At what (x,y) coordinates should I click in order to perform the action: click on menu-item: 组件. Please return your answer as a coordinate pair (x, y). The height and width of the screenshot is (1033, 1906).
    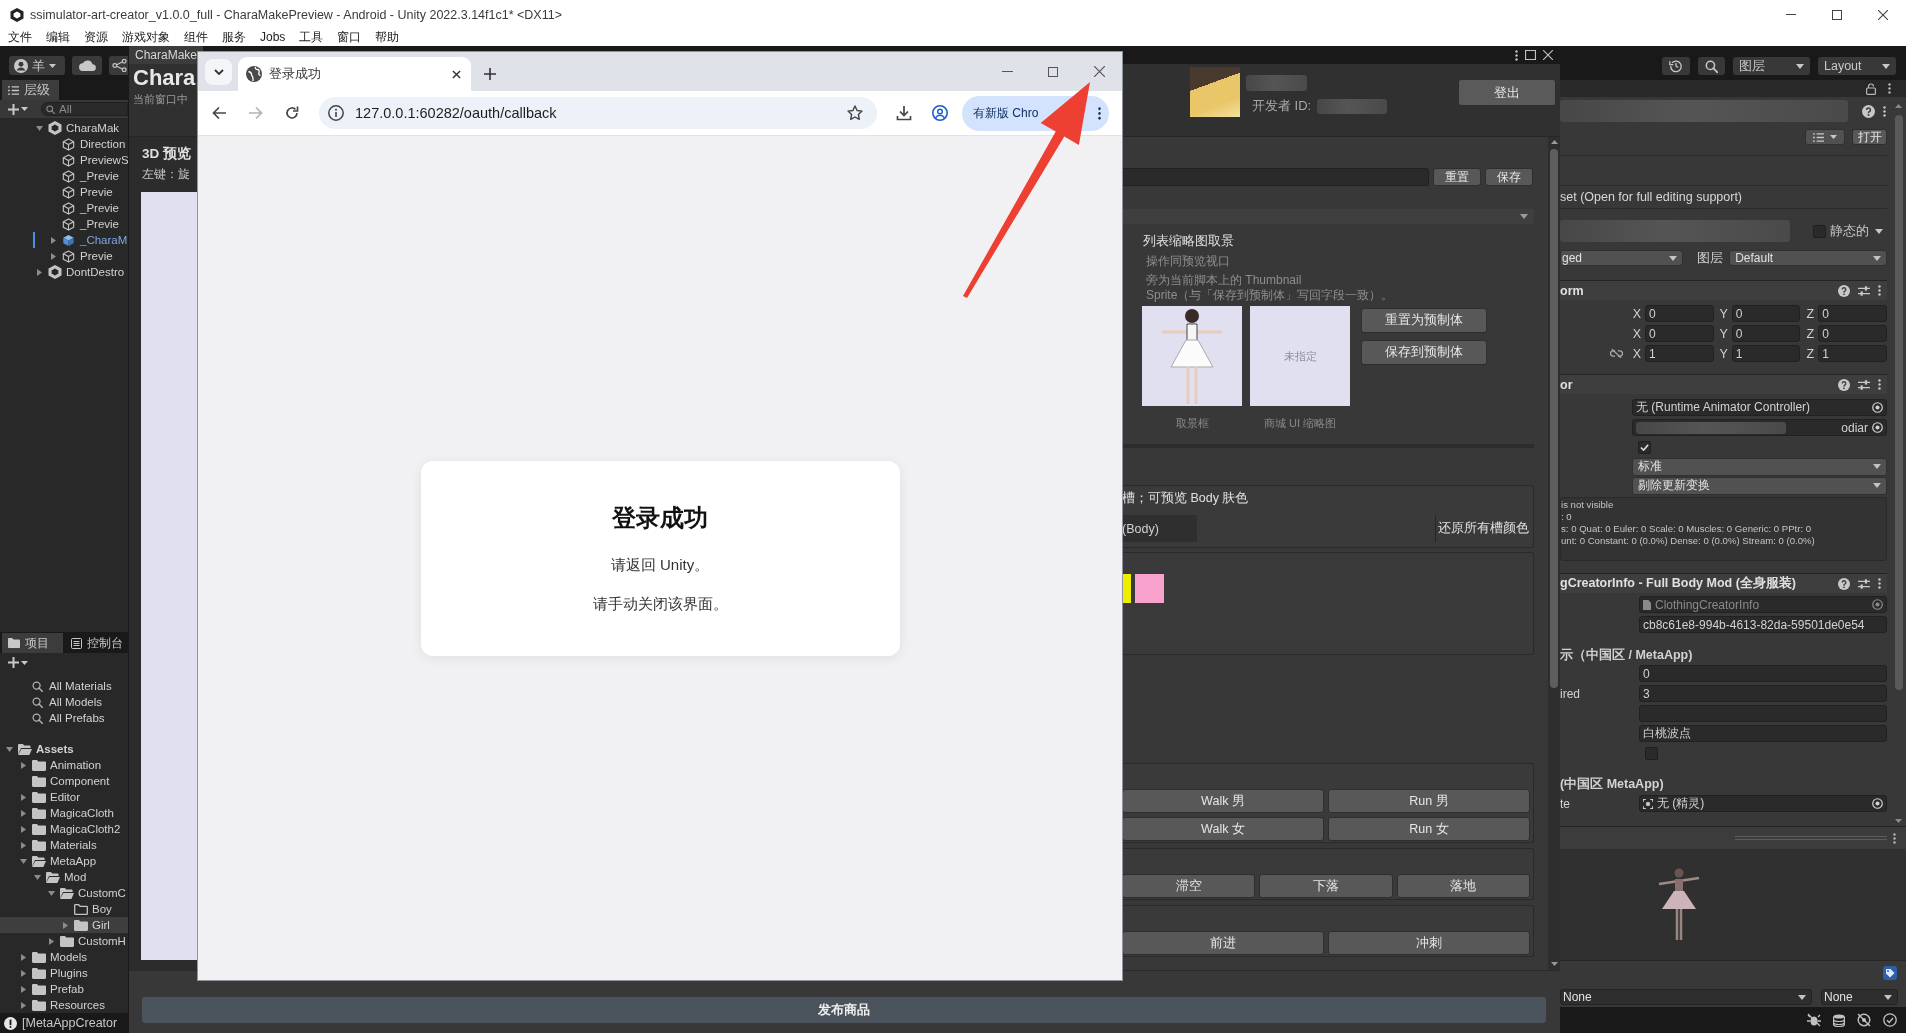
    Looking at the image, I should click on (196, 37).